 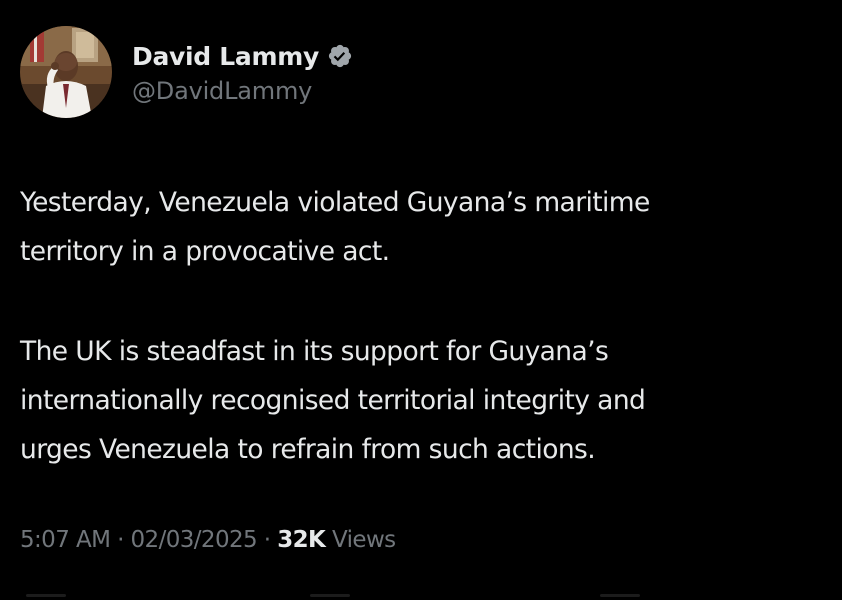 What do you see at coordinates (421, 597) in the screenshot?
I see `action-bar-edge` at bounding box center [421, 597].